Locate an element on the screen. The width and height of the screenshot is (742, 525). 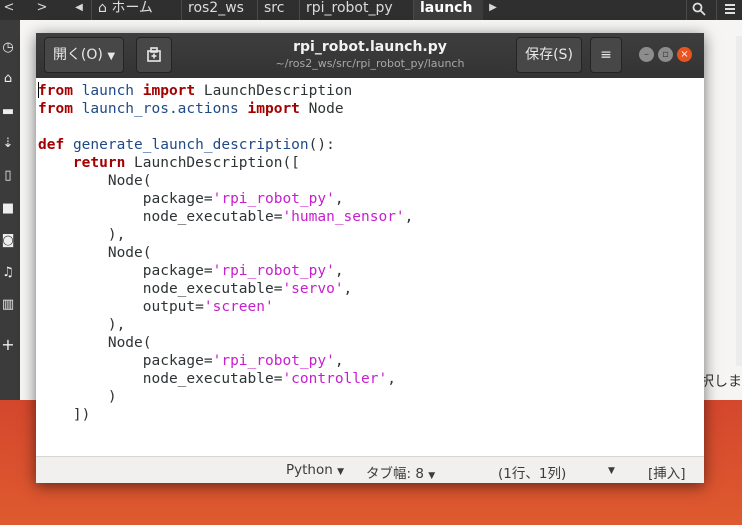
code-token: ]) is located at coordinates (64, 415).